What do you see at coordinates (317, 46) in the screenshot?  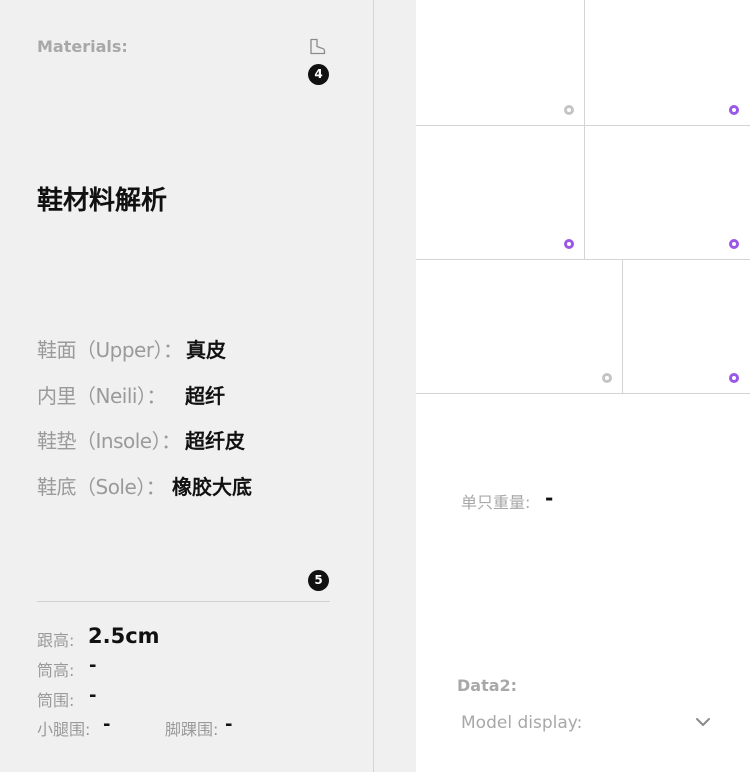 I see `shoe-icon` at bounding box center [317, 46].